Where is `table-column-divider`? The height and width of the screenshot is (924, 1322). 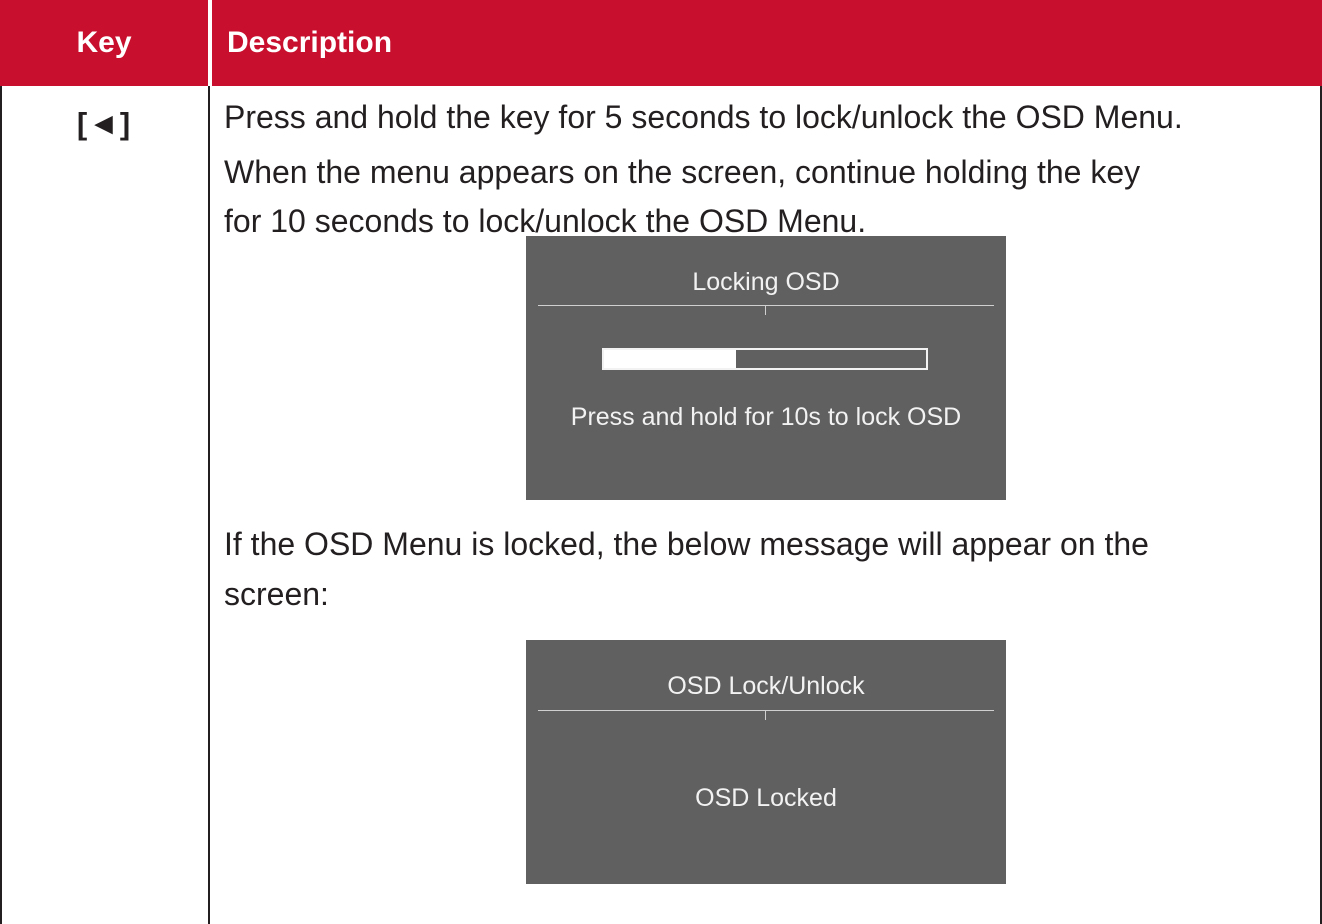
table-column-divider is located at coordinates (209, 505).